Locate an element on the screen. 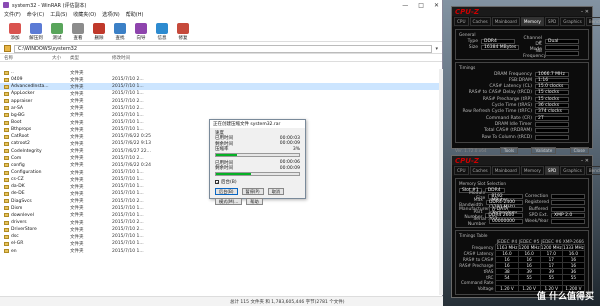 Image resolution: width=600 pixels, height=306 pixels. timing-row: RAS# Precharge (tRP) 15 clocks is located at coordinates (522, 99).